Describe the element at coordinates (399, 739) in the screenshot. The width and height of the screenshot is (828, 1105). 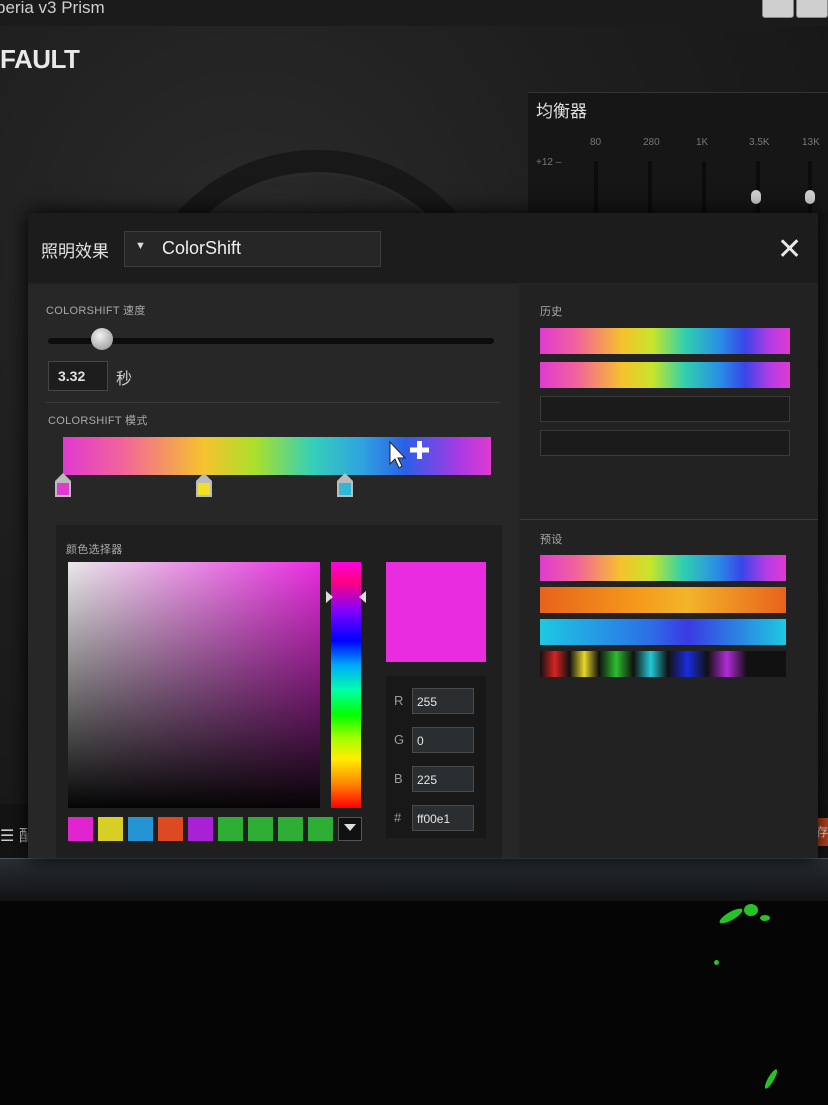
I see `g-label: G` at that location.